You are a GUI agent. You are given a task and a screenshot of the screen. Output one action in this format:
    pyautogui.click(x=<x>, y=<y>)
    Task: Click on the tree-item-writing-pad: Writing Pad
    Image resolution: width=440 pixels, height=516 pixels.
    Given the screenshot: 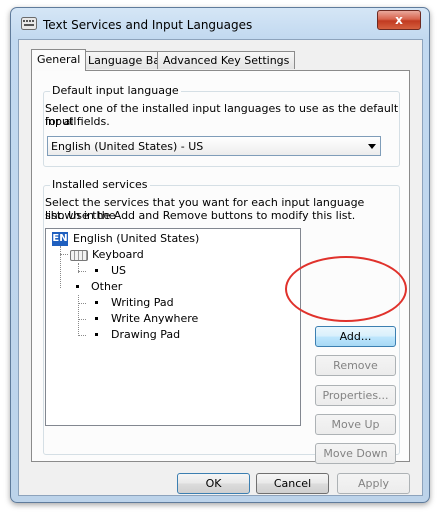 What is the action you would take?
    pyautogui.click(x=142, y=303)
    